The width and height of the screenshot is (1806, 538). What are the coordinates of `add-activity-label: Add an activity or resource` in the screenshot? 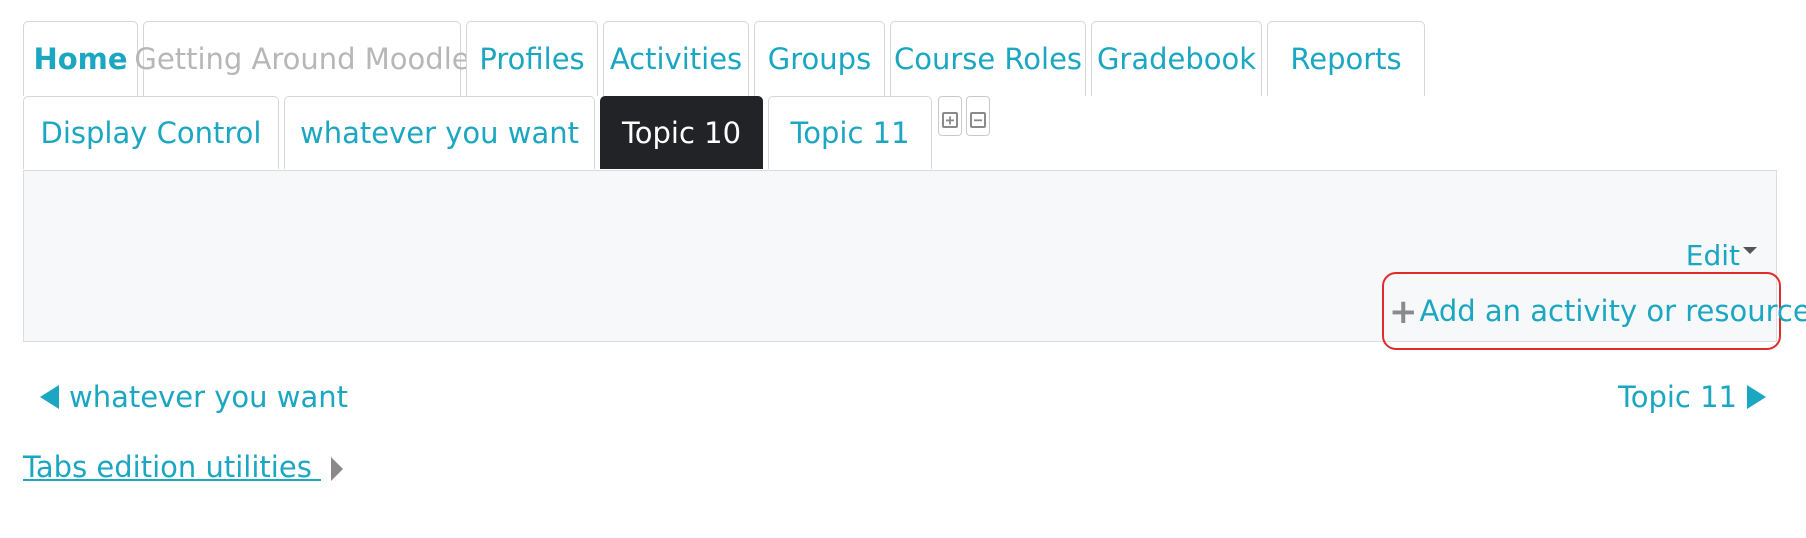 It's located at (1612, 311).